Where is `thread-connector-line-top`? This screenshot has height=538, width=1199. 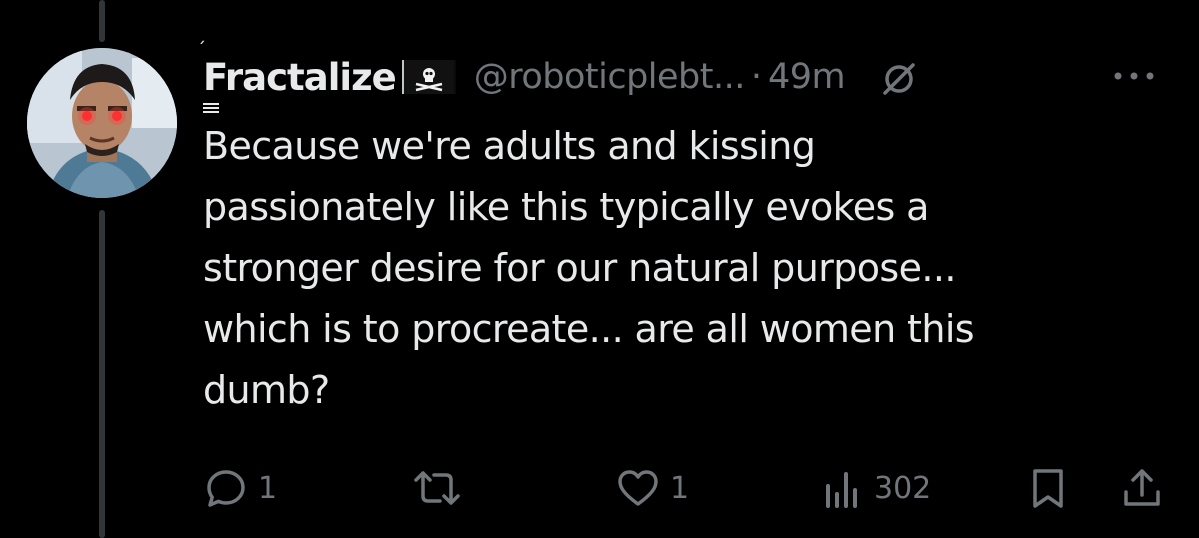
thread-connector-line-top is located at coordinates (102, 21).